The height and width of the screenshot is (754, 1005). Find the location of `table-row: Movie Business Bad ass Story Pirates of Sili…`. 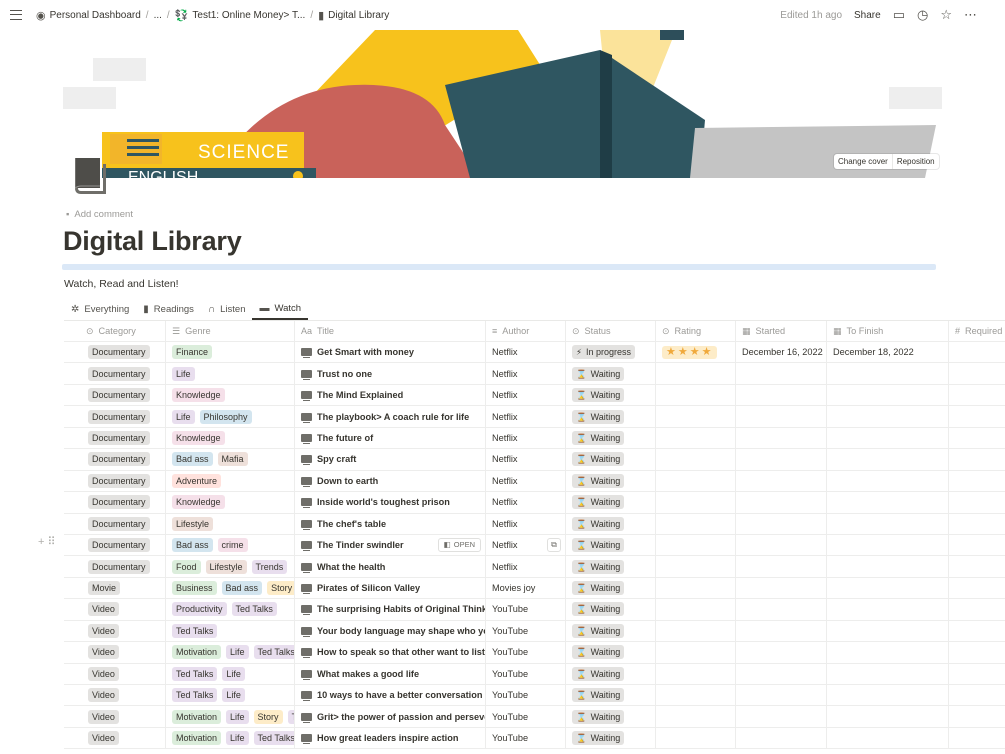

table-row: Movie Business Bad ass Story Pirates of Sili… is located at coordinates (534, 588).